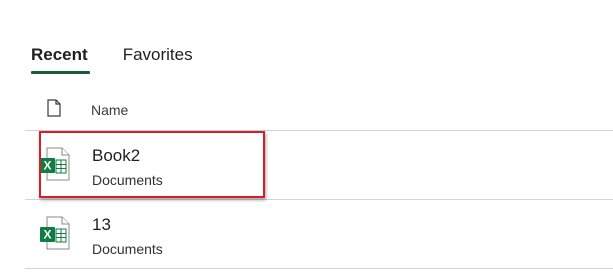 This screenshot has height=272, width=613. Describe the element at coordinates (112, 59) in the screenshot. I see `tab-bar: Recent Favorites` at that location.